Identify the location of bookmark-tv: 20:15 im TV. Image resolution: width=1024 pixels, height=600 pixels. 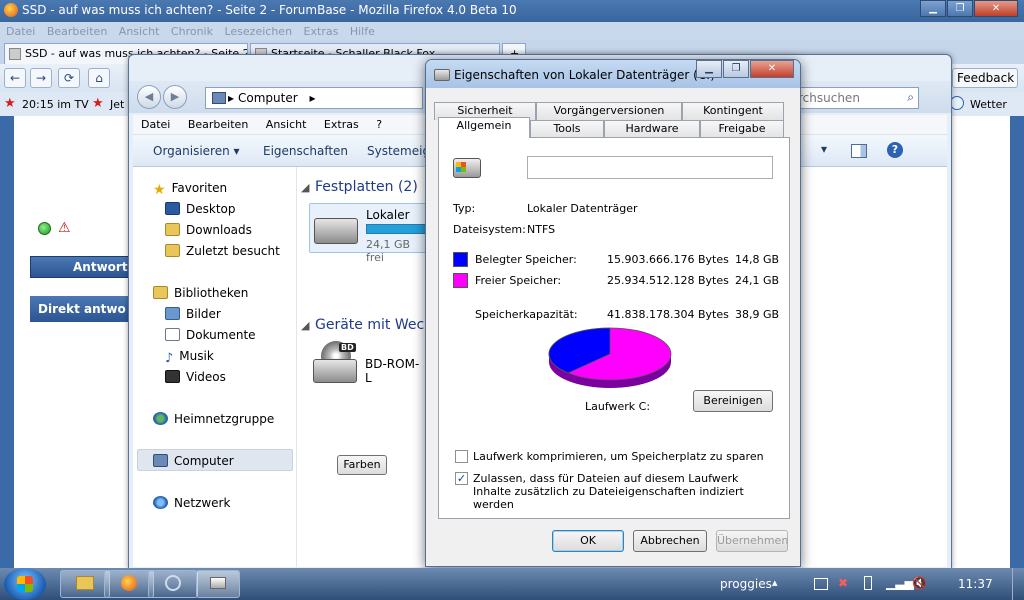
(55, 104).